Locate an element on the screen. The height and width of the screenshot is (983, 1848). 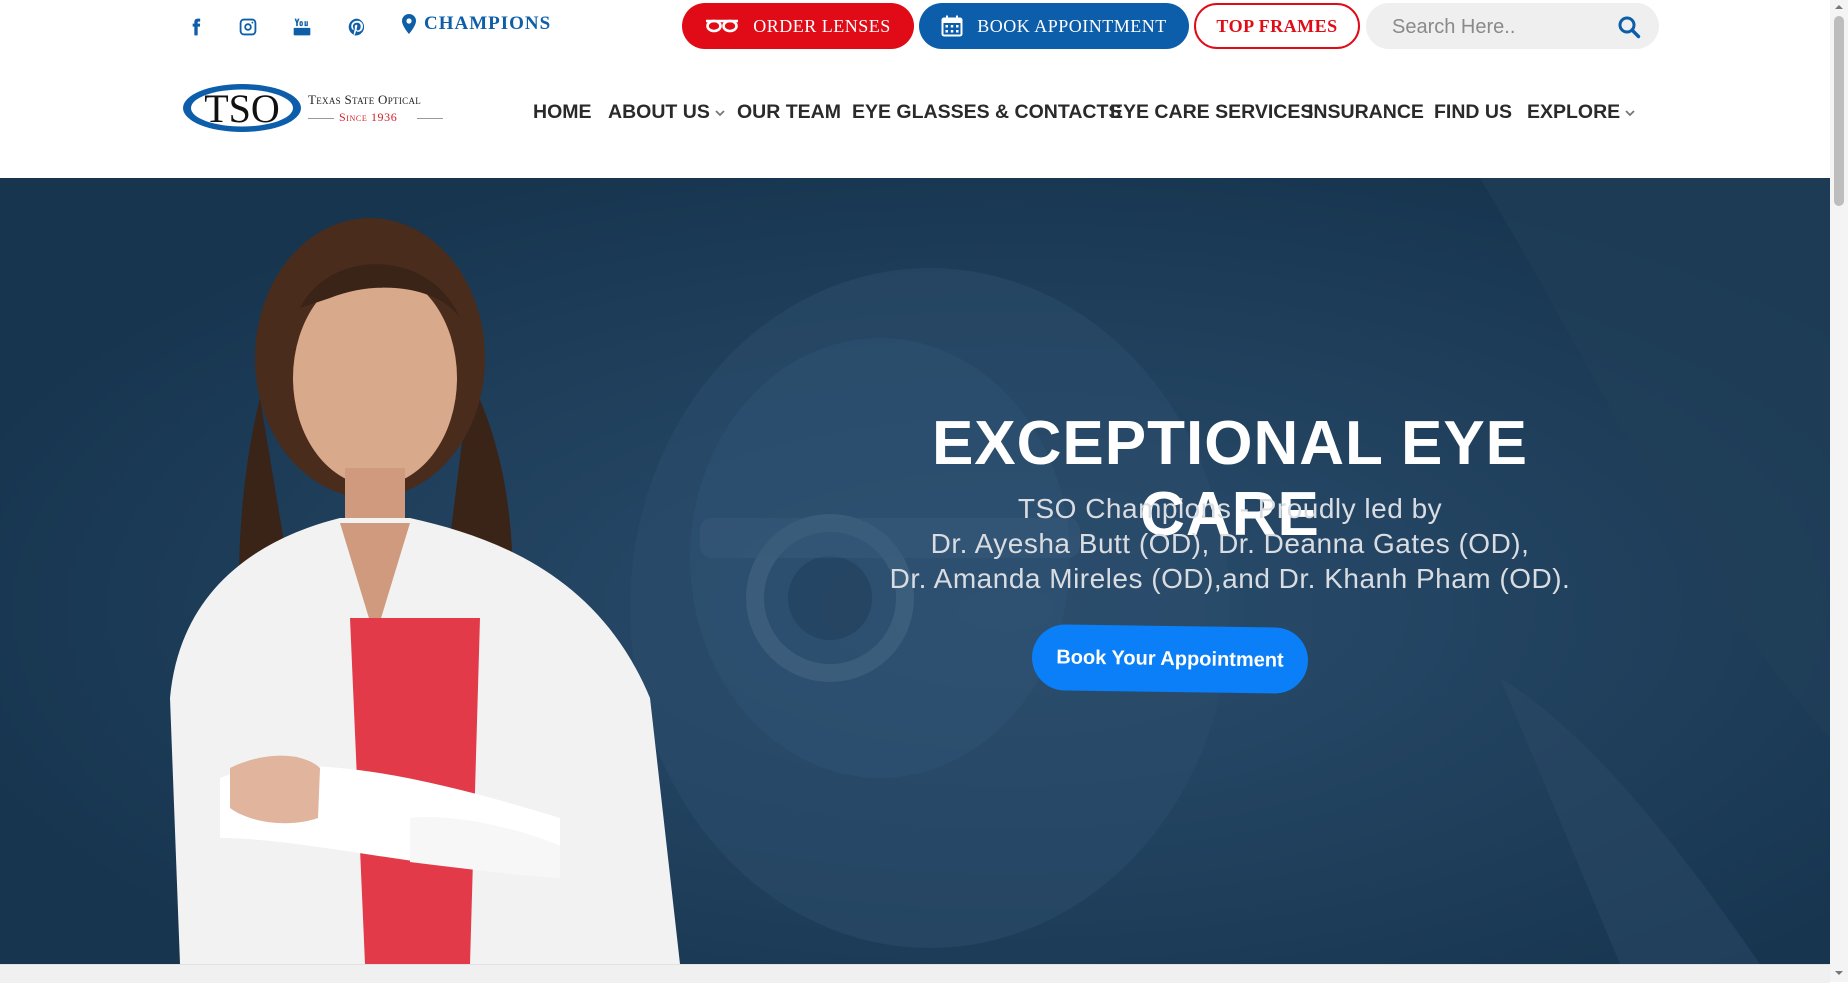
nav-home-label: HOME is located at coordinates (562, 112).